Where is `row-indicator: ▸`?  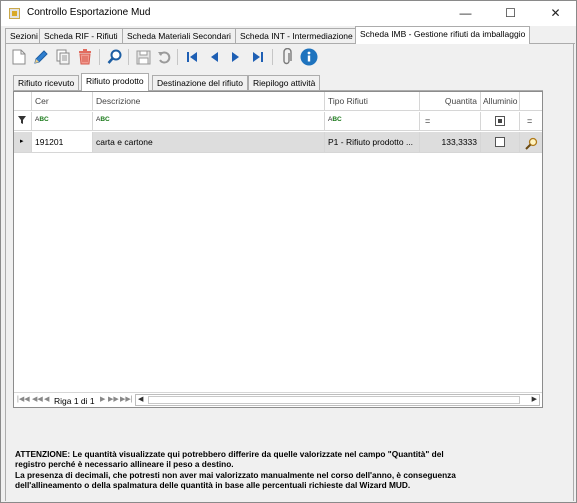
row-indicator: ▸ is located at coordinates (23, 142).